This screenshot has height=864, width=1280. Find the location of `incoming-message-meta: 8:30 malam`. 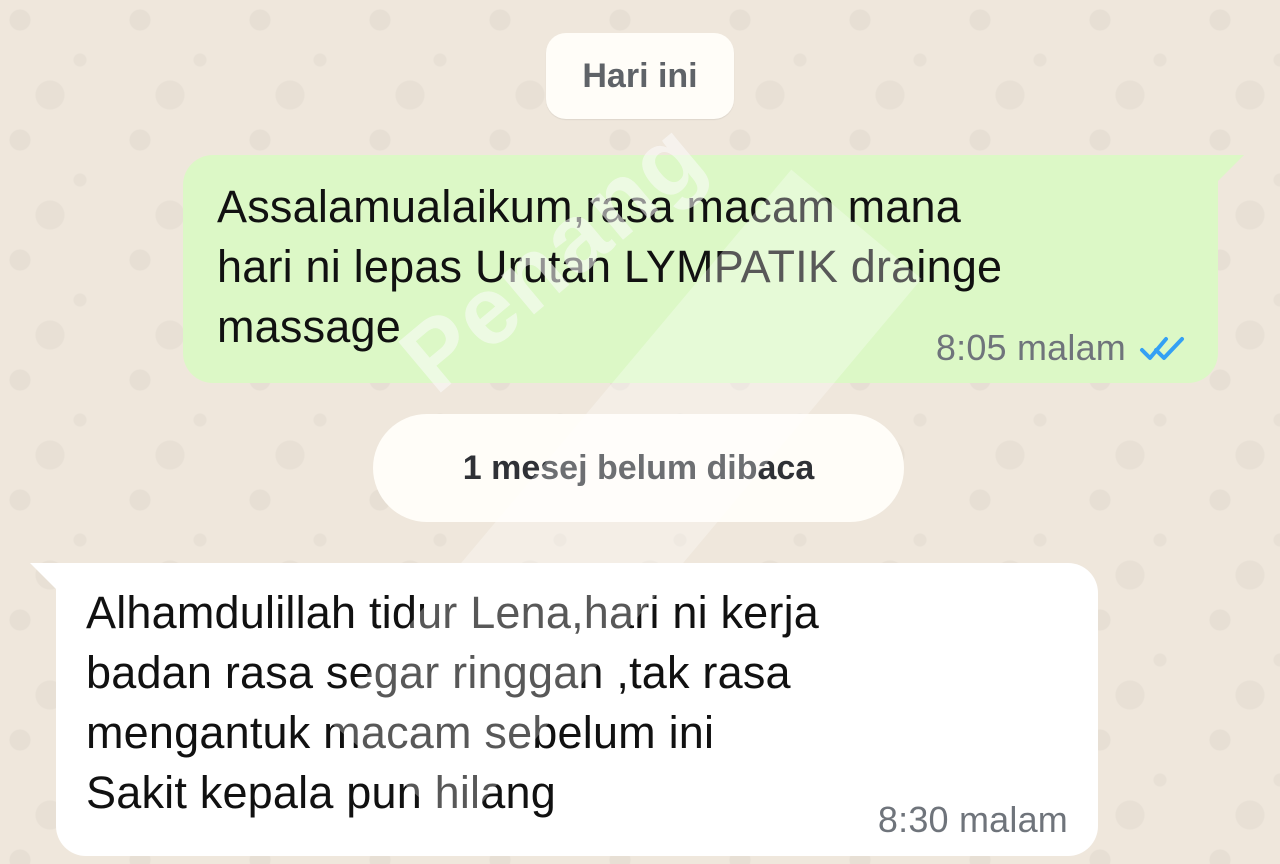

incoming-message-meta: 8:30 malam is located at coordinates (973, 820).